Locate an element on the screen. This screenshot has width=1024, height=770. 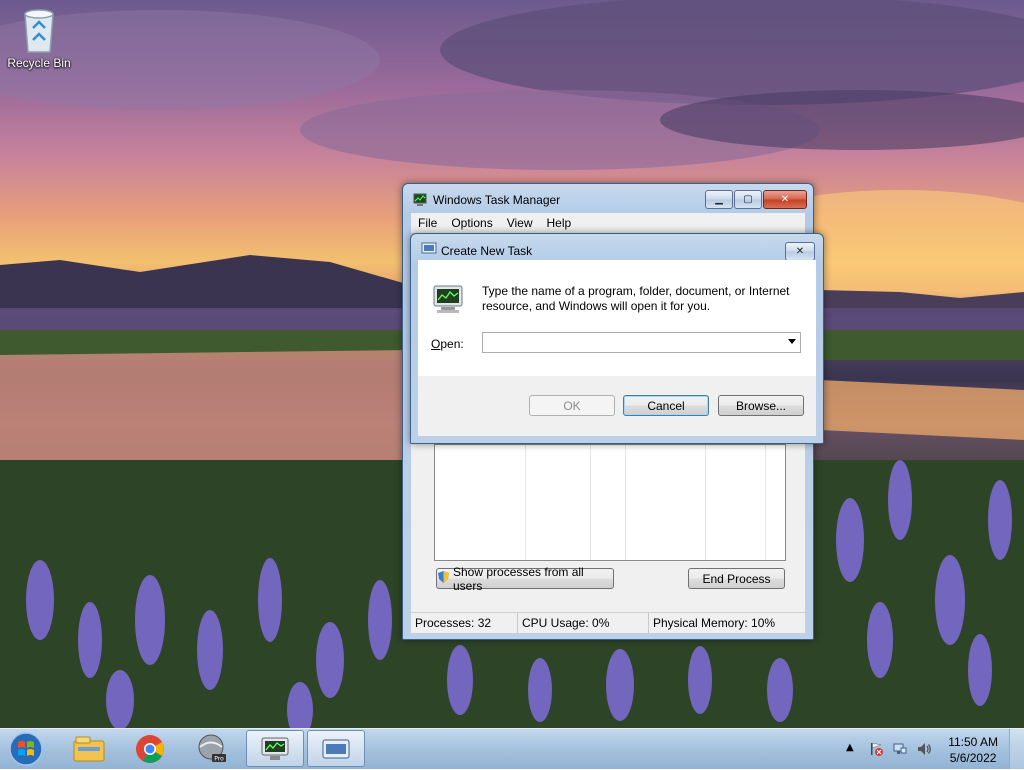
maximize-icon: ▢ is located at coordinates (748, 199).